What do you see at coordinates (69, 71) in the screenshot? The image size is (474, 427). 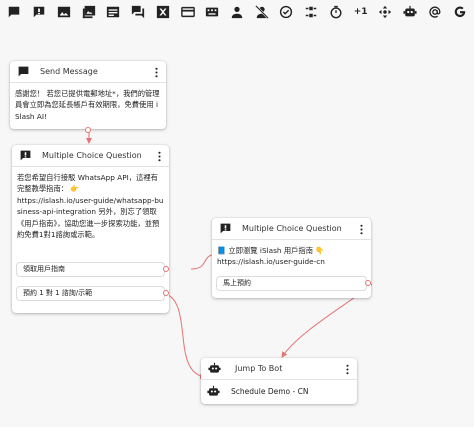 I see `node-title: Send Message` at bounding box center [69, 71].